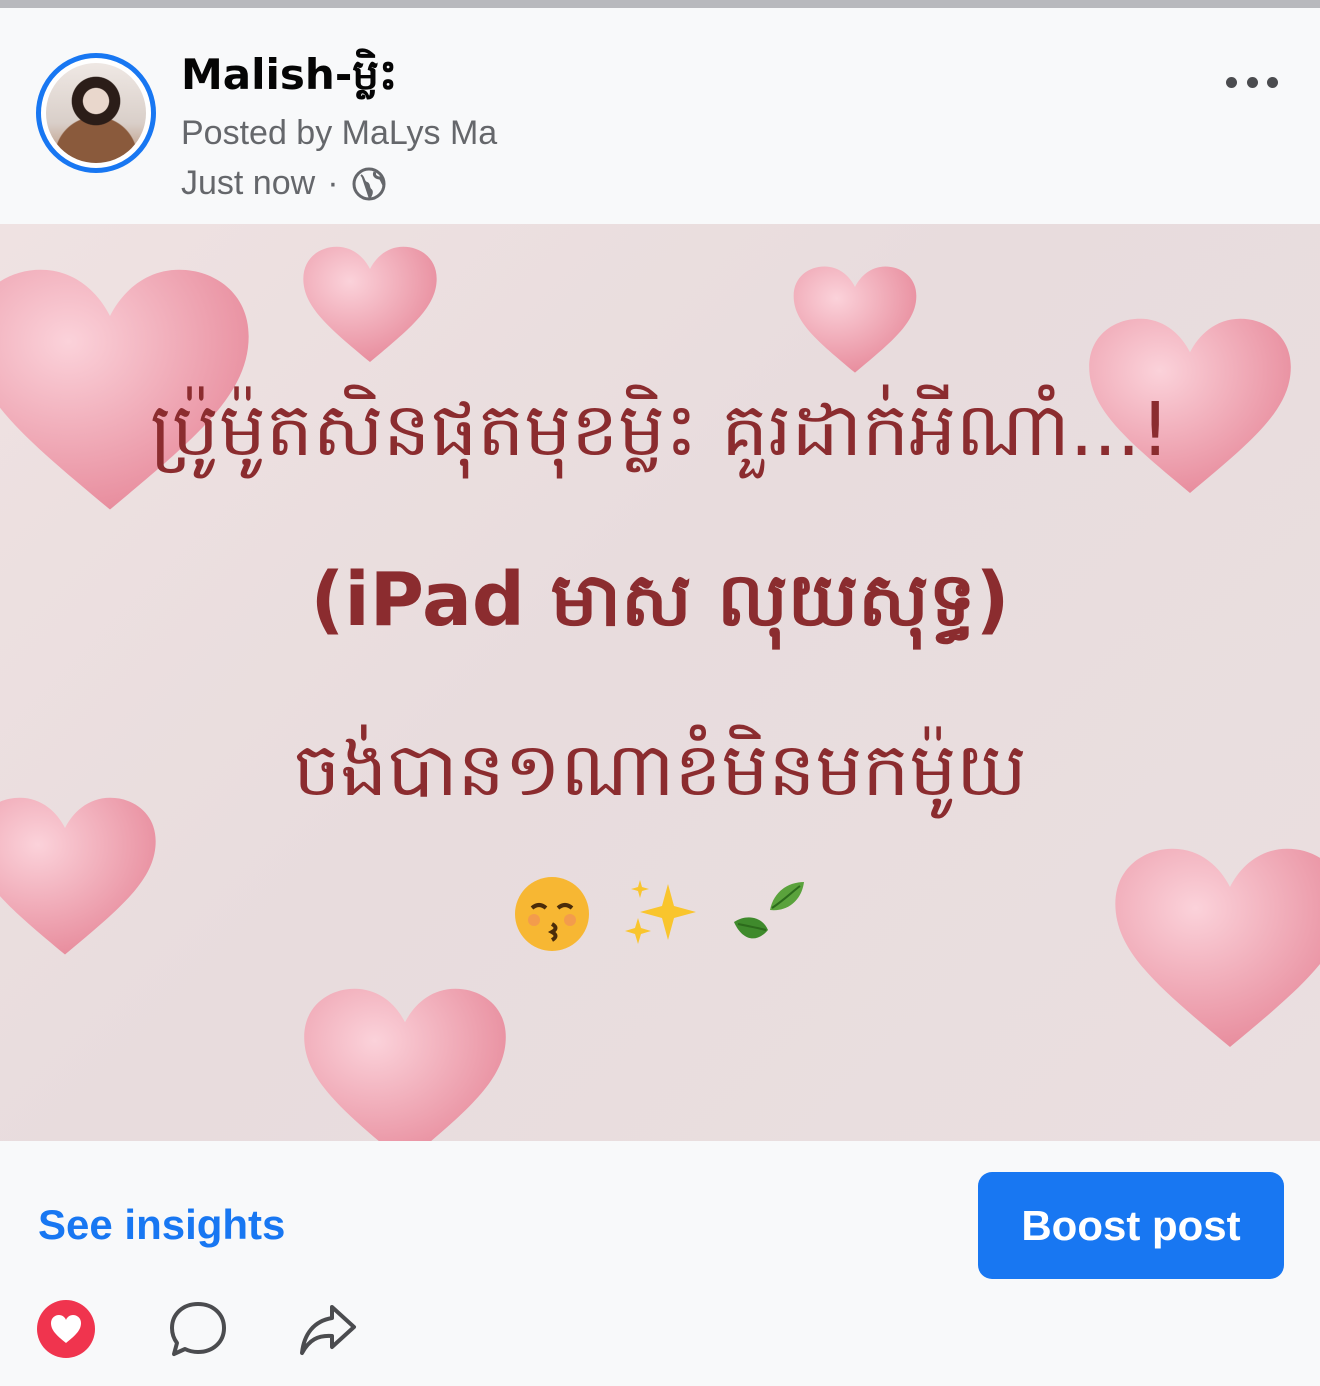  Describe the element at coordinates (248, 183) in the screenshot. I see `timestamp: Just now` at that location.